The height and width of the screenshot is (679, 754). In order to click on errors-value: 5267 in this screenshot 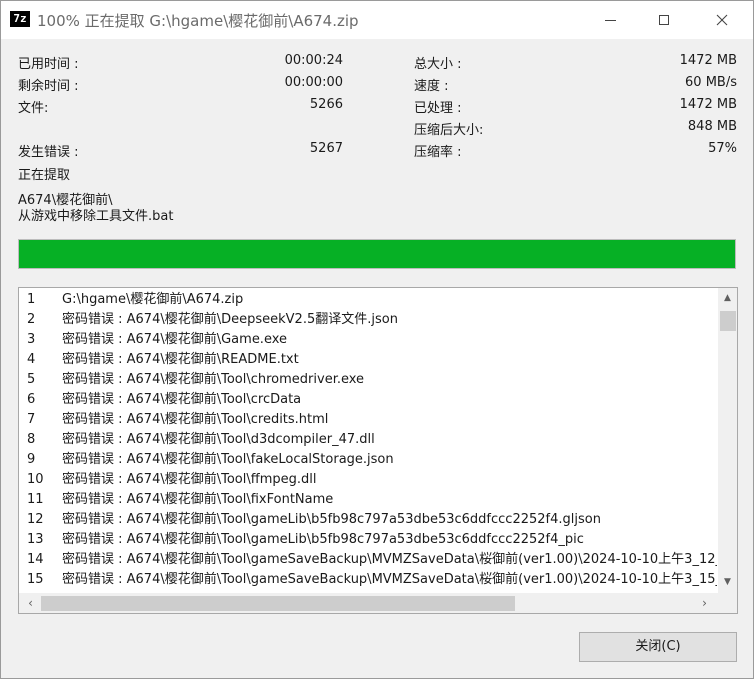, I will do `click(326, 148)`.